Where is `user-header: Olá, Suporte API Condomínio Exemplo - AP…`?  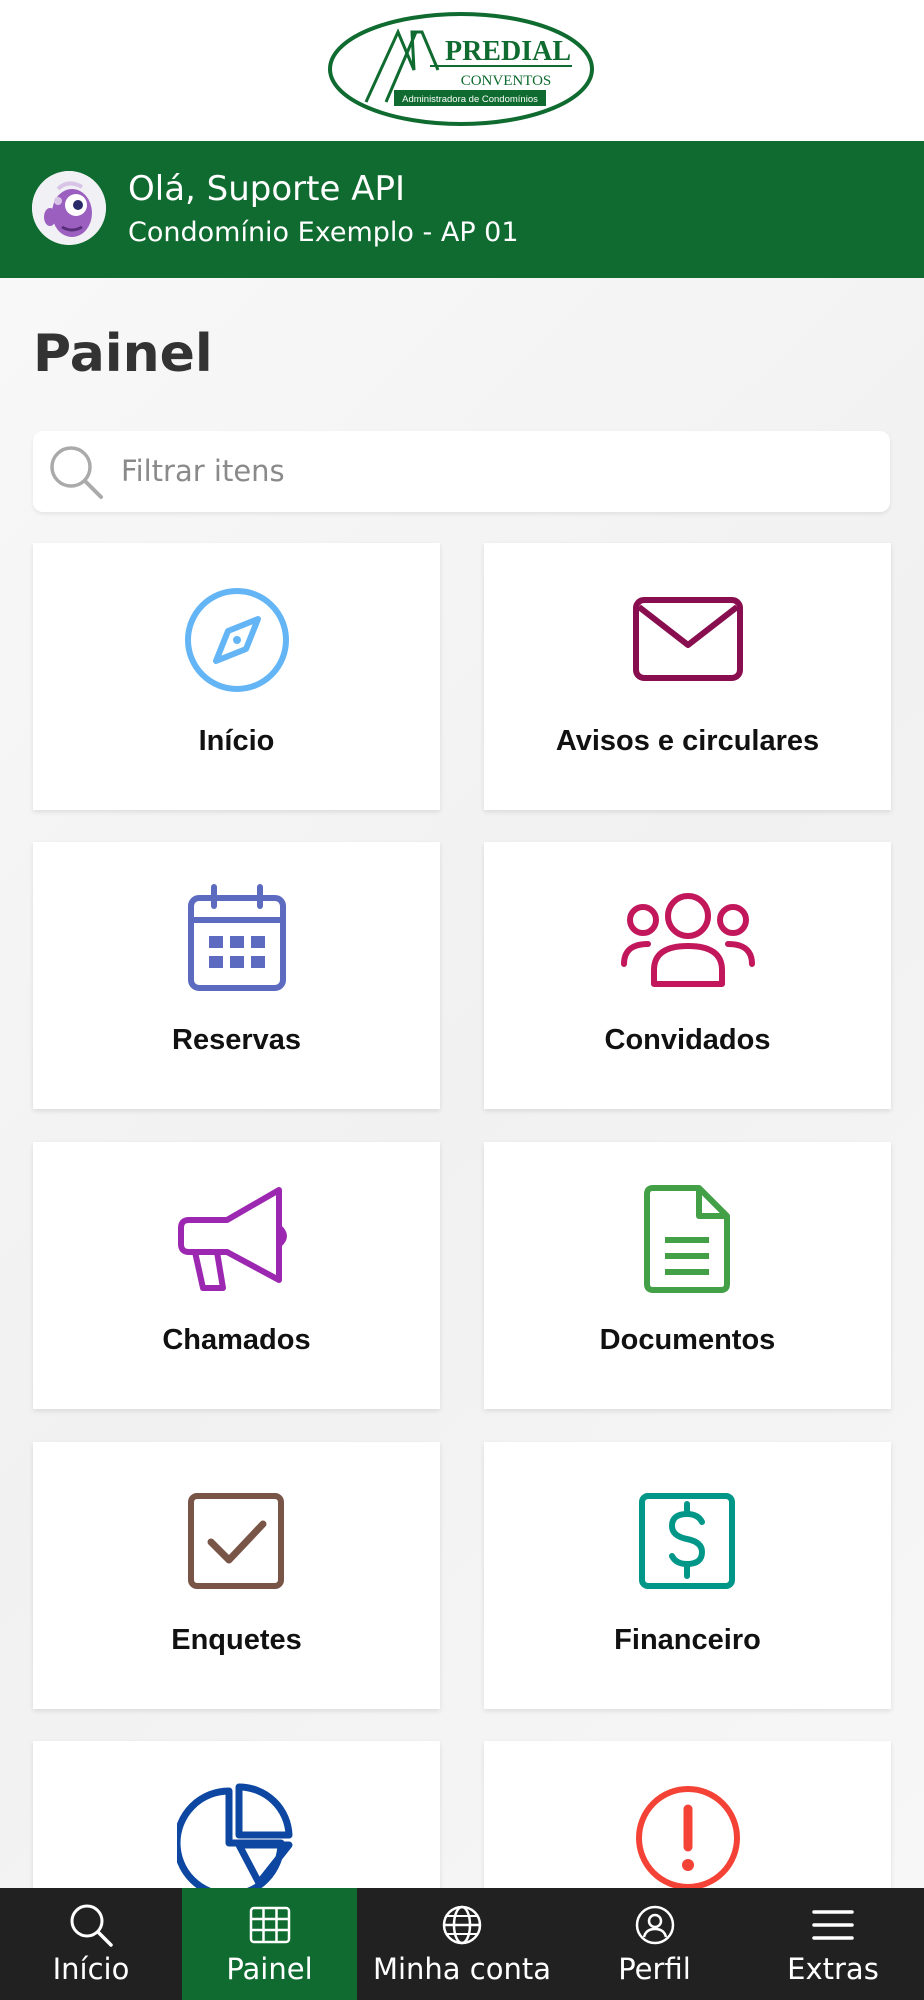
user-header: Olá, Suporte API Condomínio Exemplo - AP… is located at coordinates (462, 209).